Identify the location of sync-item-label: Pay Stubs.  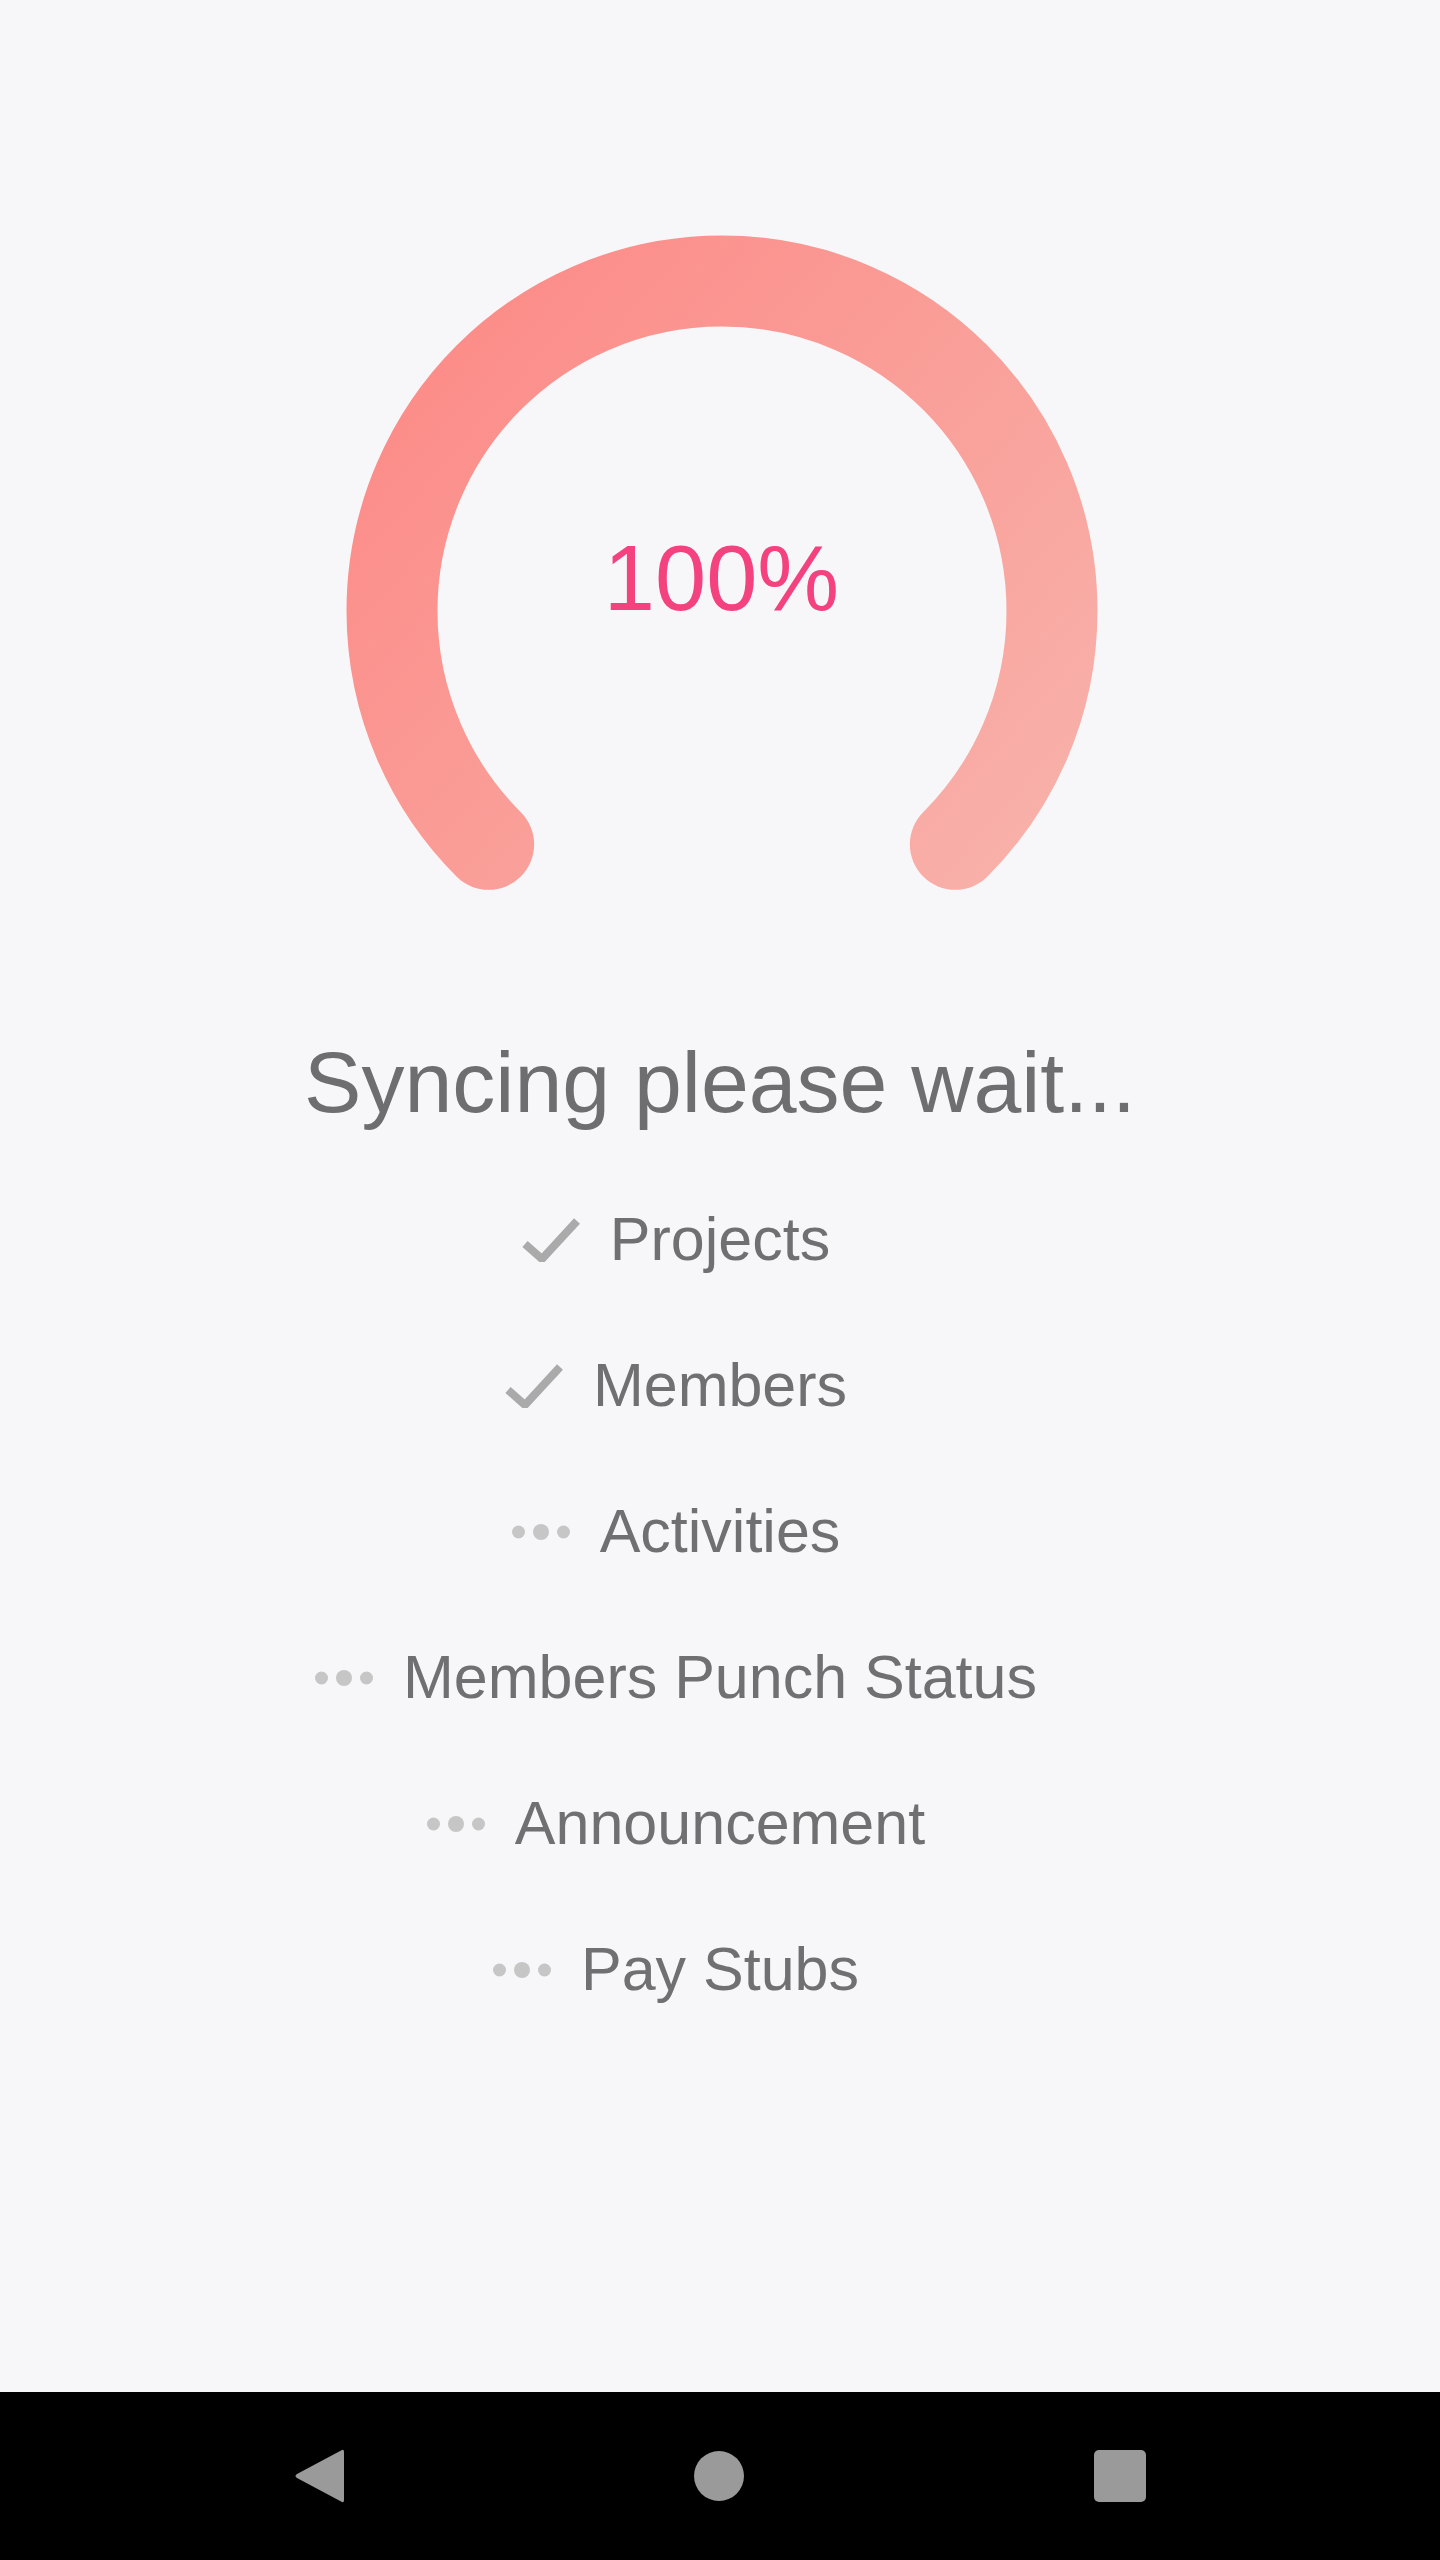
(719, 1970).